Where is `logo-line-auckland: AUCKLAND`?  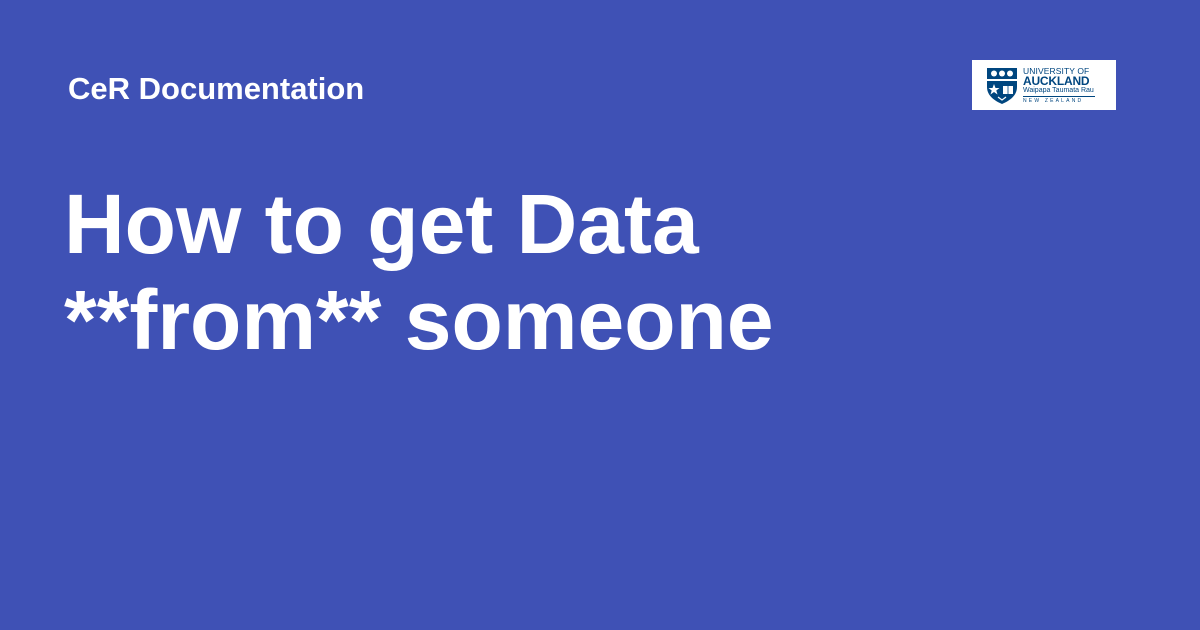
logo-line-auckland: AUCKLAND is located at coordinates (1056, 81).